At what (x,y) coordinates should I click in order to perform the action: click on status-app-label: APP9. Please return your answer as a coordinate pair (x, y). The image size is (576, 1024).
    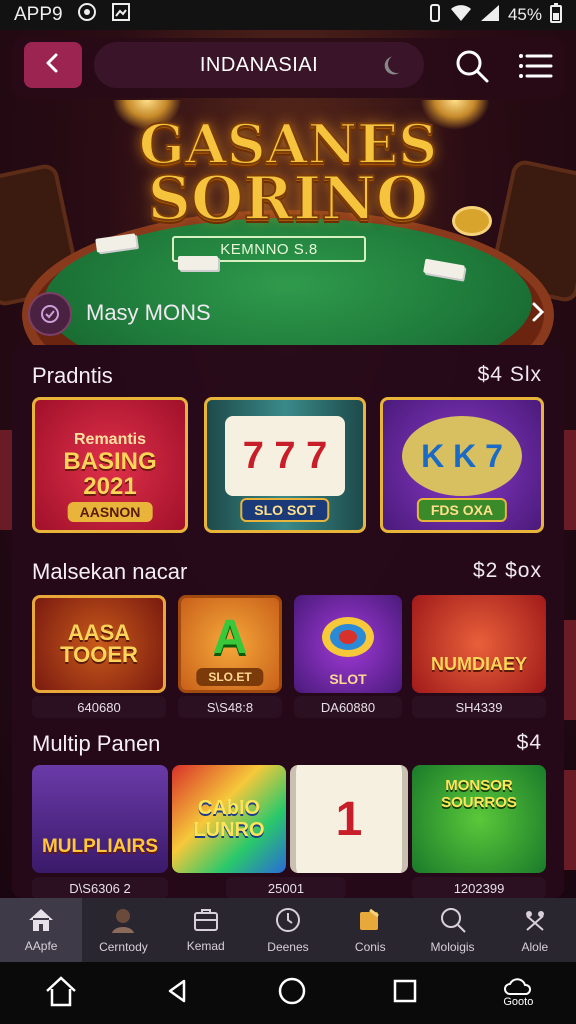
    Looking at the image, I should click on (38, 14).